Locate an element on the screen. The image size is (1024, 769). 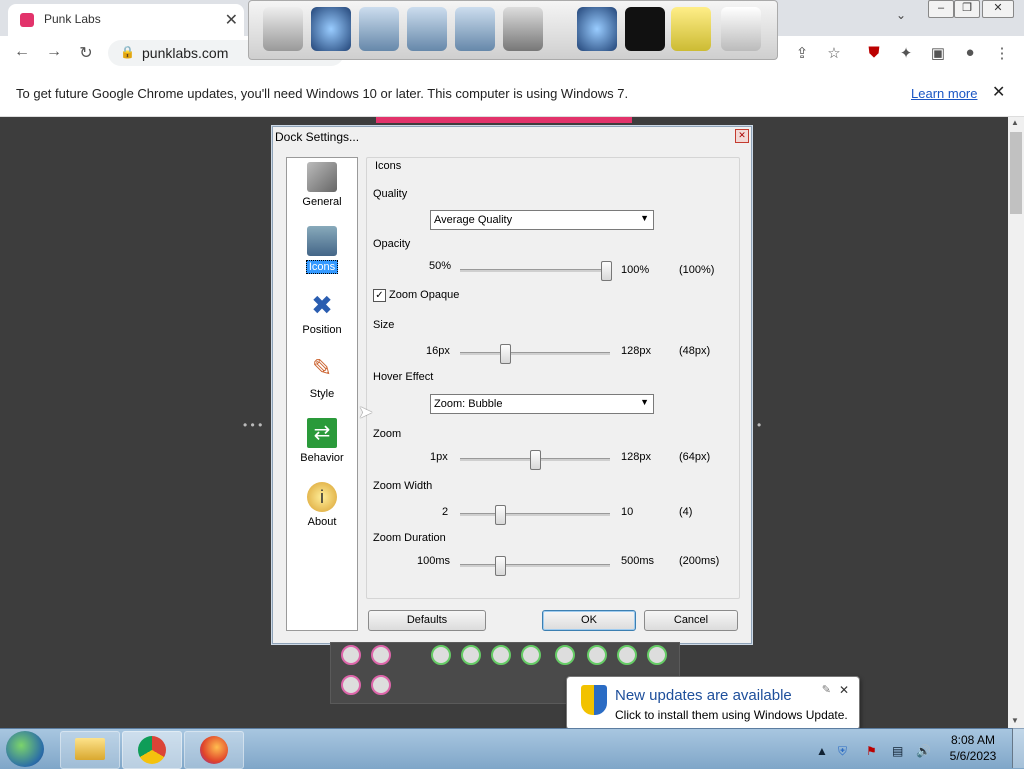
zoom-slider-thumb is located at coordinates (535, 460).